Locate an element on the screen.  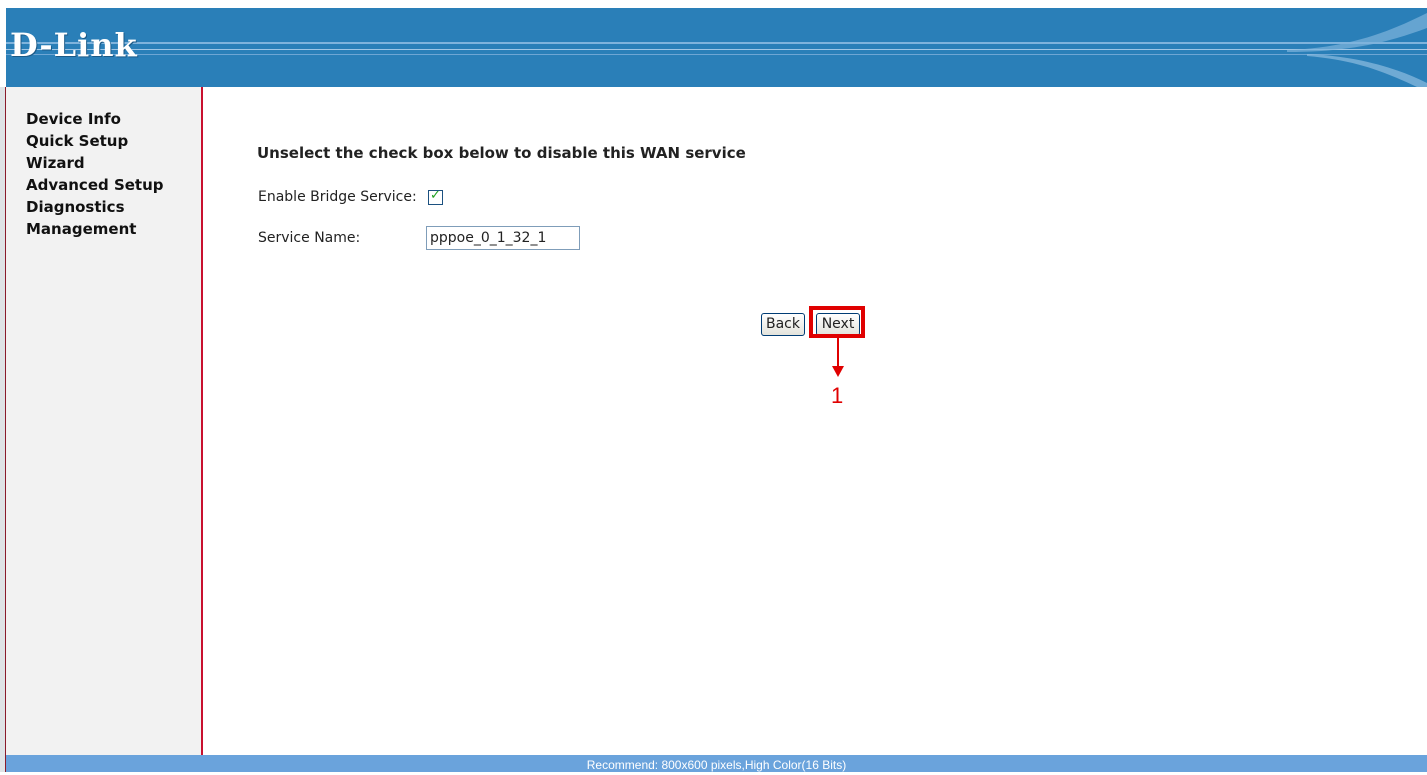
back-button: Back is located at coordinates (783, 324).